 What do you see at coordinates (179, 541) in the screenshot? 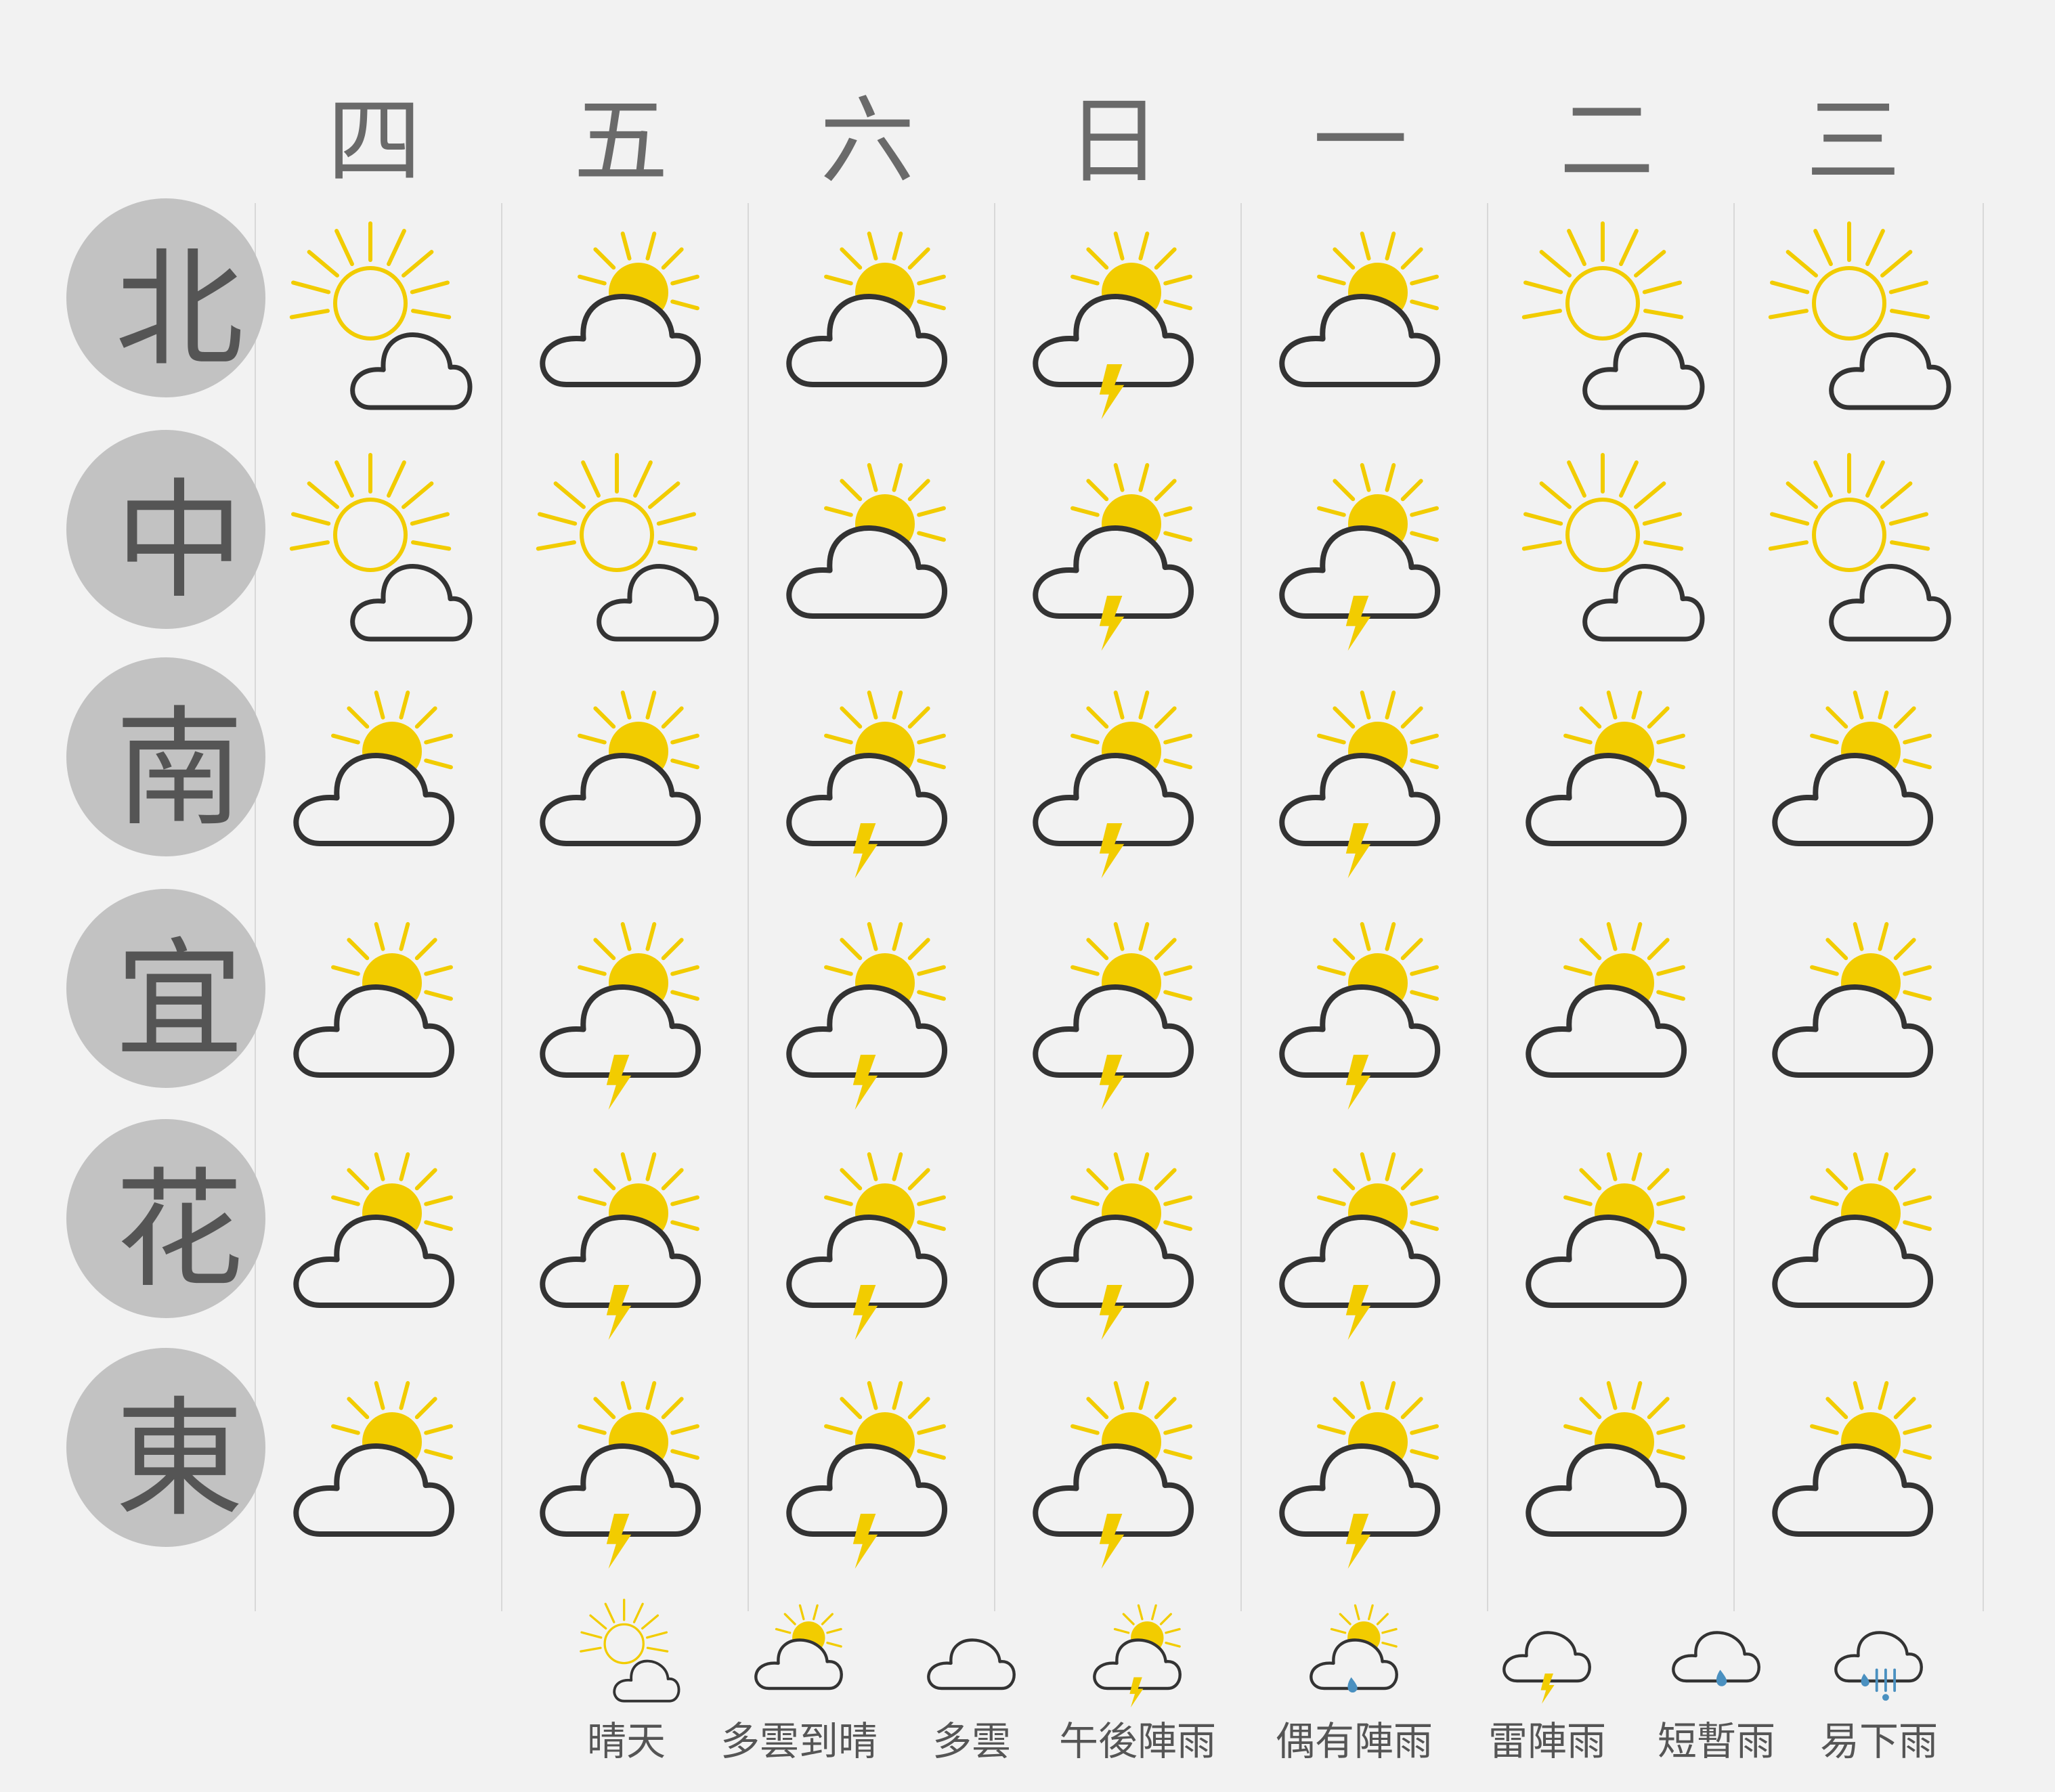
I see `region-label: 中` at bounding box center [179, 541].